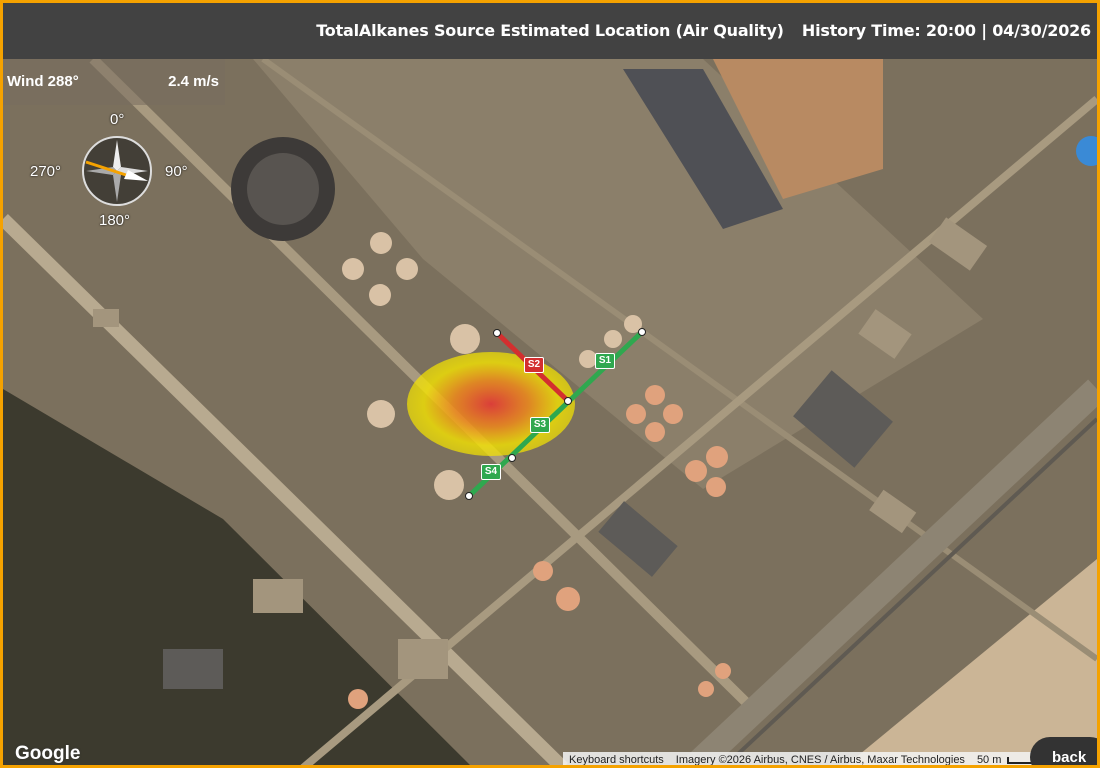 This screenshot has height=768, width=1100. What do you see at coordinates (193, 81) in the screenshot?
I see `wind-speed: 2.4 m/s` at bounding box center [193, 81].